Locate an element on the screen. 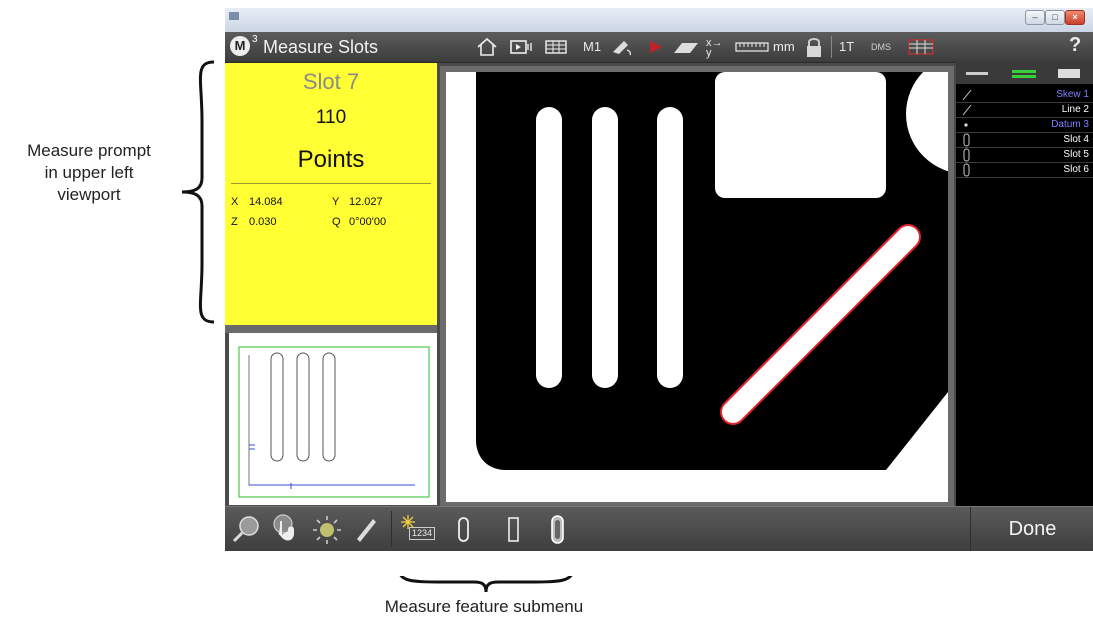  app-title: Measure Slots is located at coordinates (321, 47).